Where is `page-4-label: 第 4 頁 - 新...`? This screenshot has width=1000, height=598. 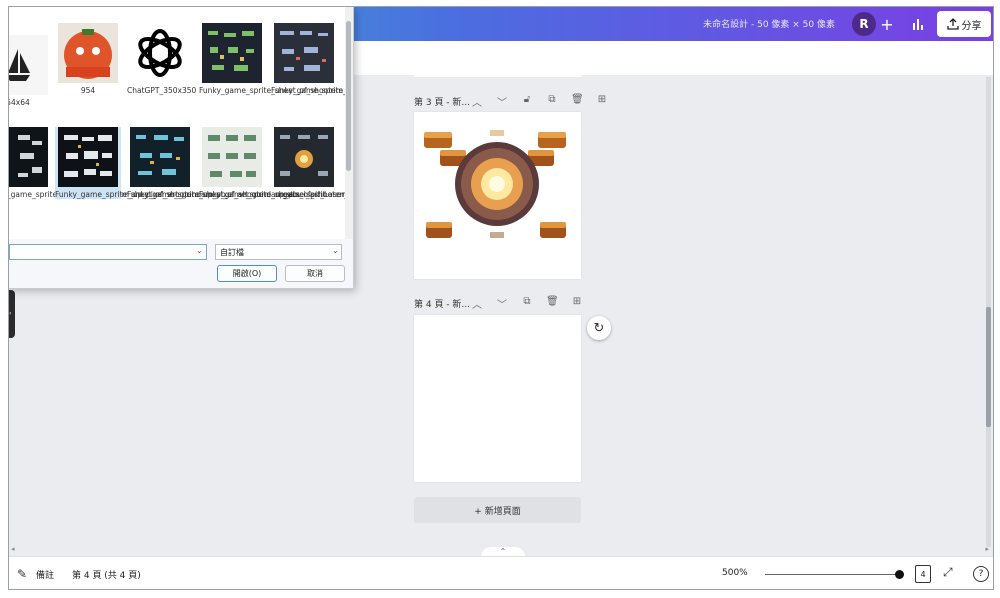
page-4-label: 第 4 頁 - 新... is located at coordinates (442, 303).